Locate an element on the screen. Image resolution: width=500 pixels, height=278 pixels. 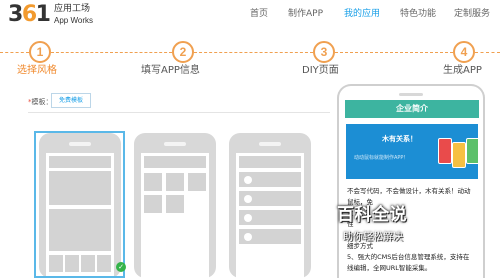
watermark-title: 百科全说 is located at coordinates (372, 215).